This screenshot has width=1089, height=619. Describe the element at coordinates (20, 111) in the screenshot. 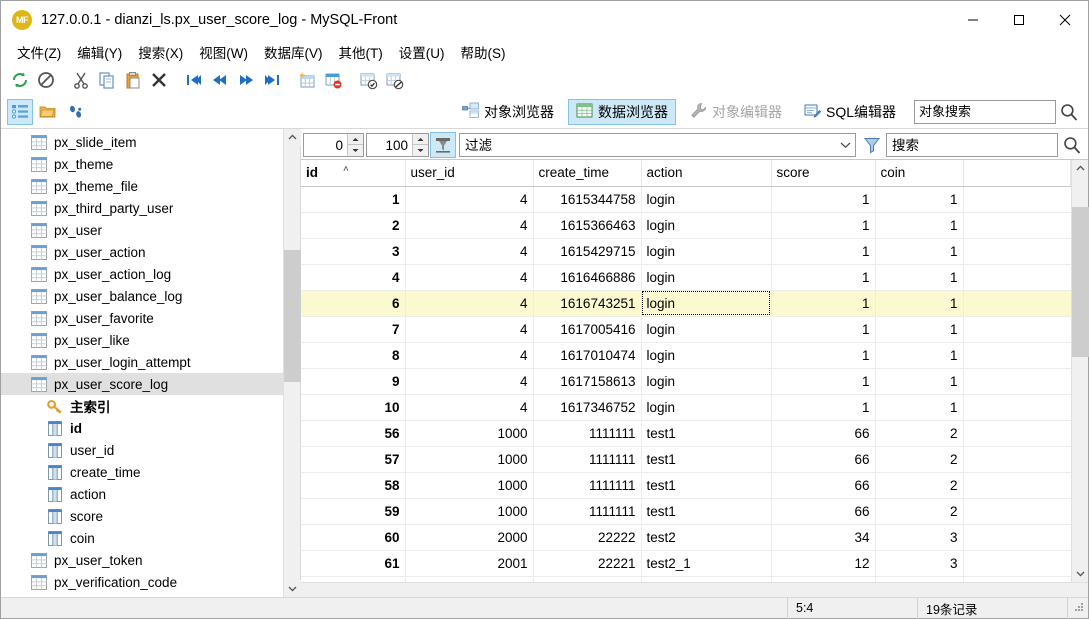

I see `tree-view-icon` at that location.